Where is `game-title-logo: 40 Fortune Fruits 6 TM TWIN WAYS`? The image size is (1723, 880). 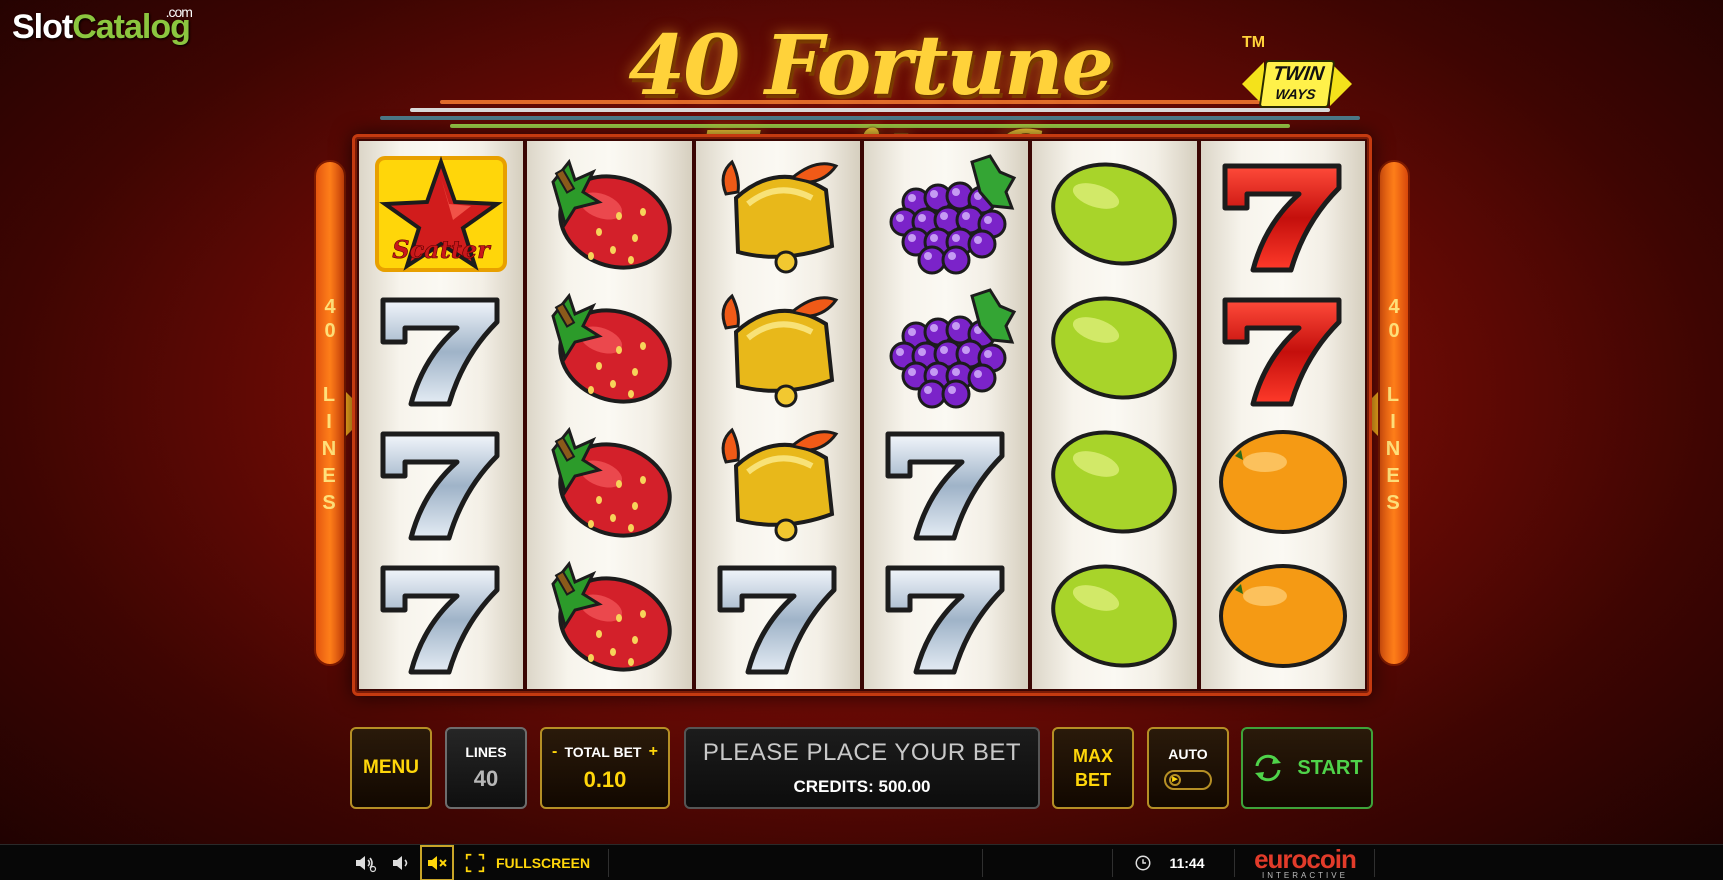
game-title-logo: 40 Fortune Fruits 6 TM TWIN WAYS is located at coordinates (870, 114).